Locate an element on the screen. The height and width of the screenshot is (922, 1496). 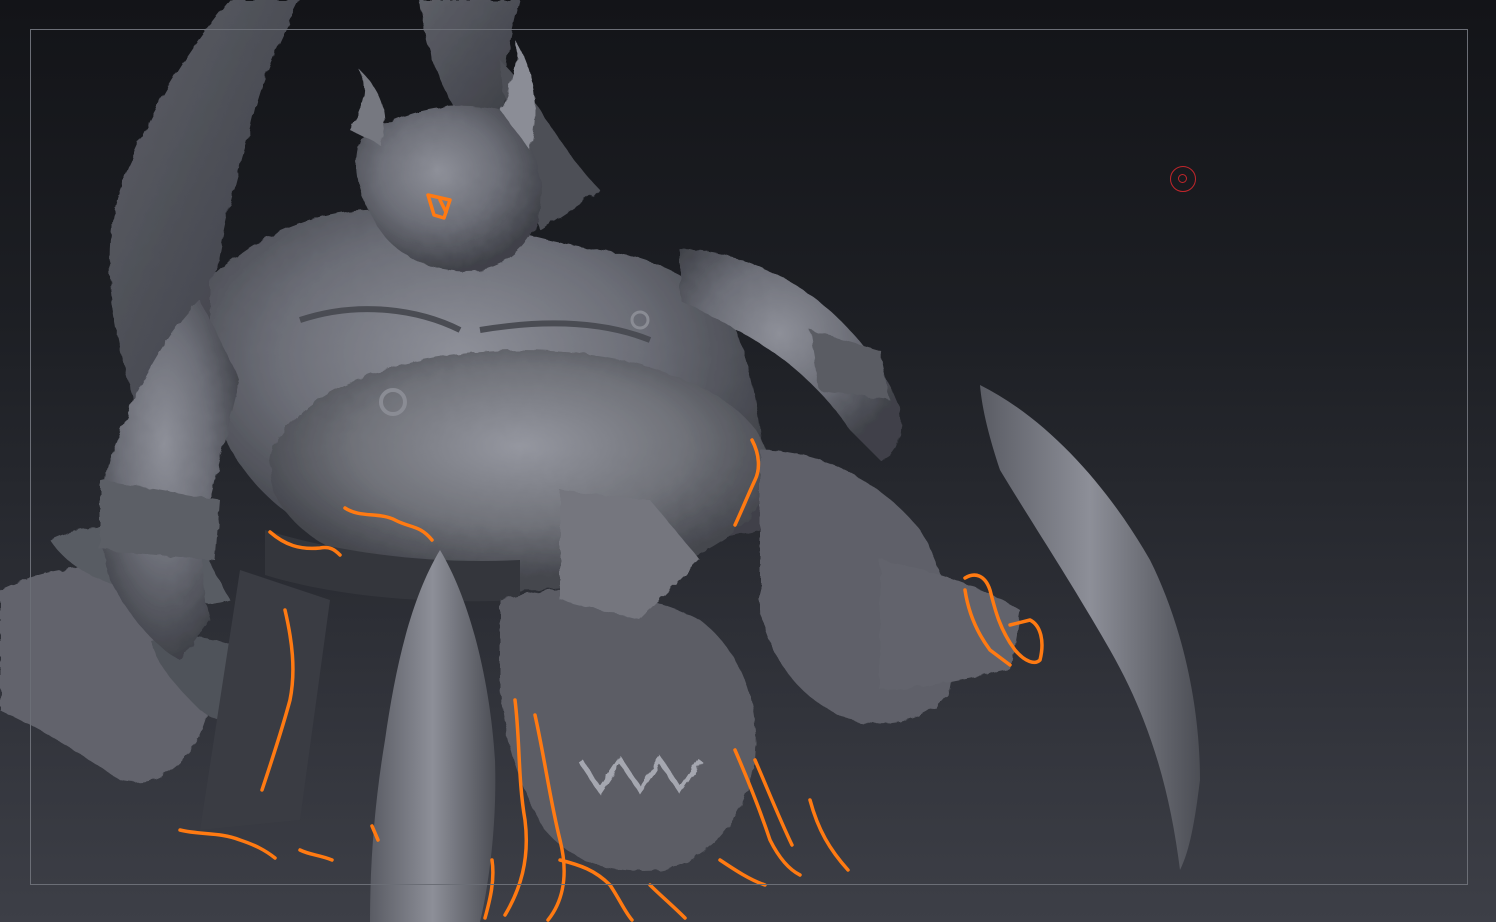
blade-front is located at coordinates (433, 736).